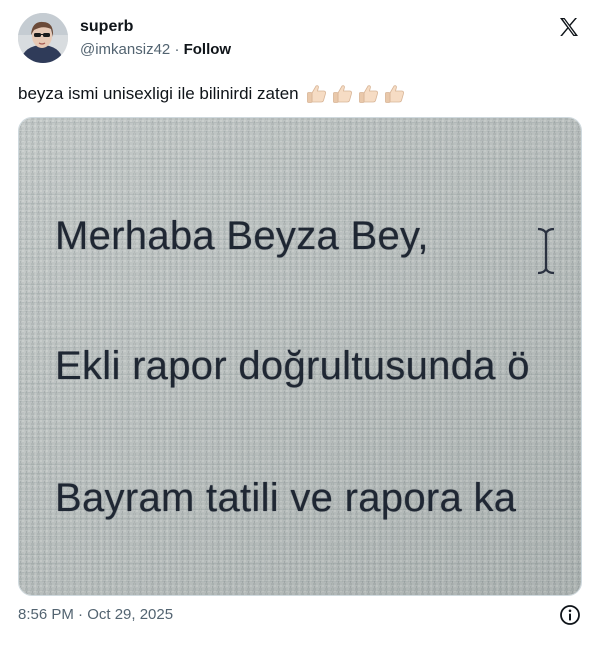 This screenshot has height=645, width=600. I want to click on thumbs-up-emoji-group, so click(356, 94).